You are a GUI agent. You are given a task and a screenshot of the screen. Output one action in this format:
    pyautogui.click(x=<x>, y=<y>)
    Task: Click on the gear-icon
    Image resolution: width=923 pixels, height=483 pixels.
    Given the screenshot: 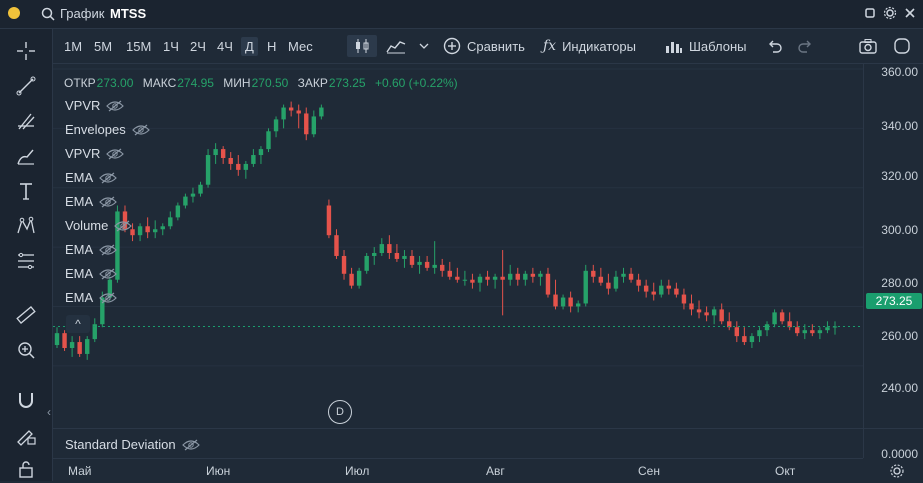 What is the action you would take?
    pyautogui.click(x=890, y=13)
    